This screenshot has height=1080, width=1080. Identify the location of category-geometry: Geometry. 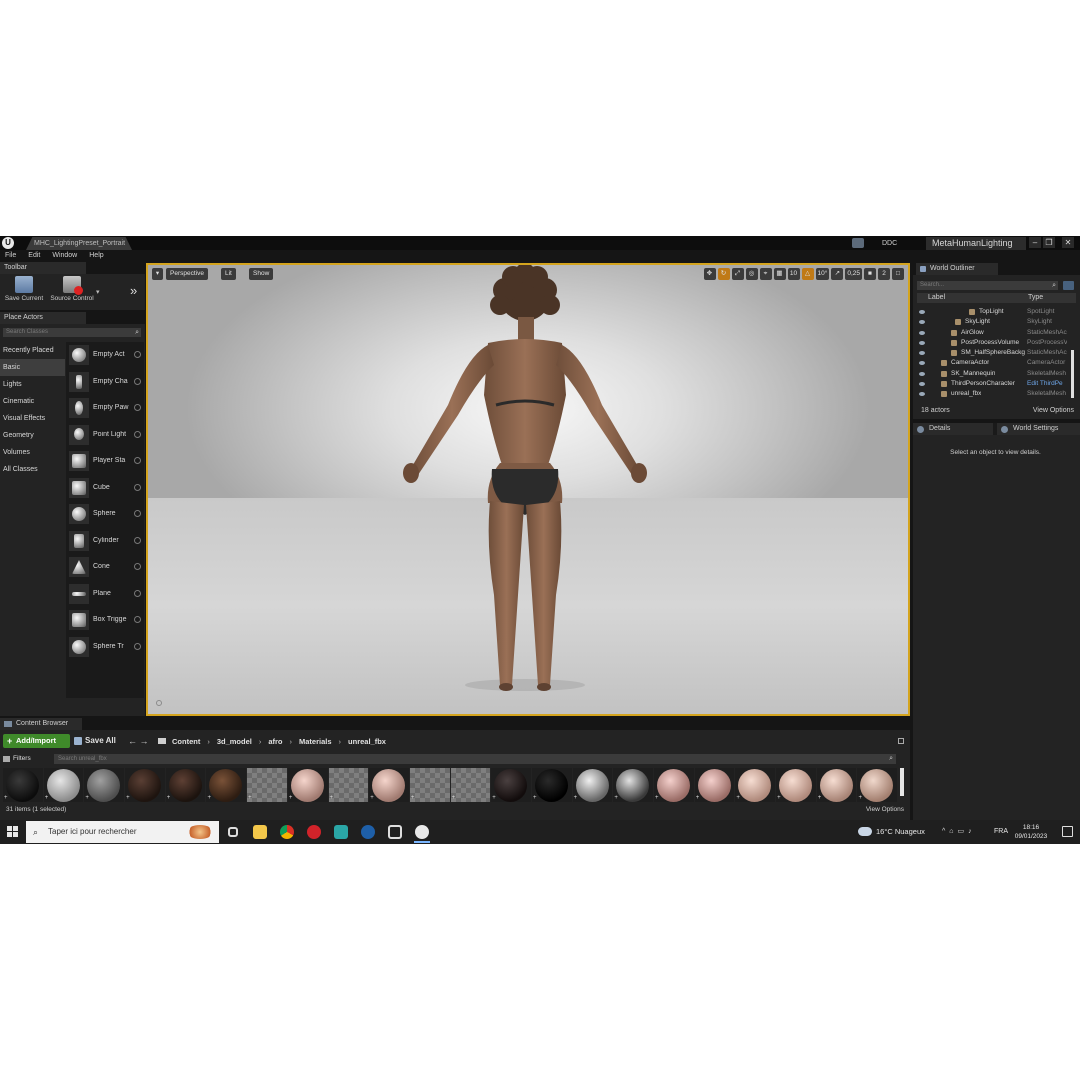
(32, 435).